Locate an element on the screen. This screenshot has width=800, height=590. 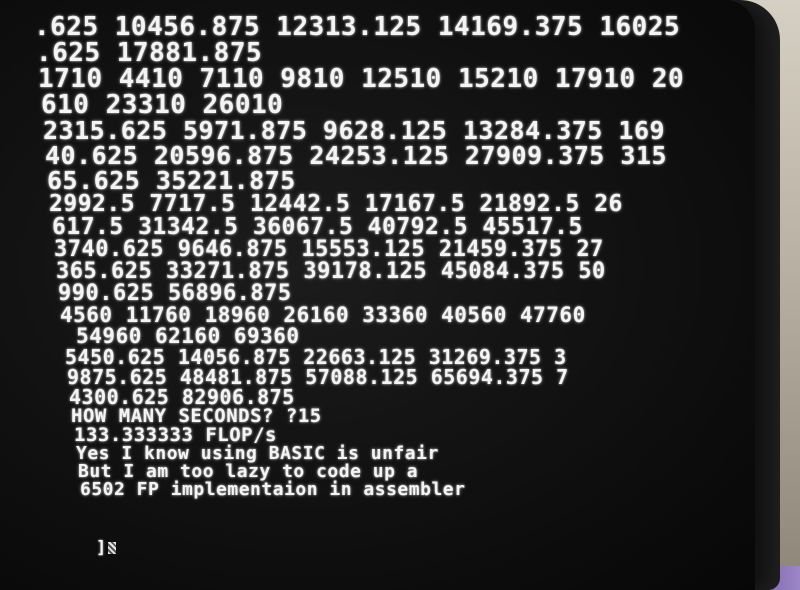
terminal-line: 54960 62160 69360 is located at coordinates (181, 336).